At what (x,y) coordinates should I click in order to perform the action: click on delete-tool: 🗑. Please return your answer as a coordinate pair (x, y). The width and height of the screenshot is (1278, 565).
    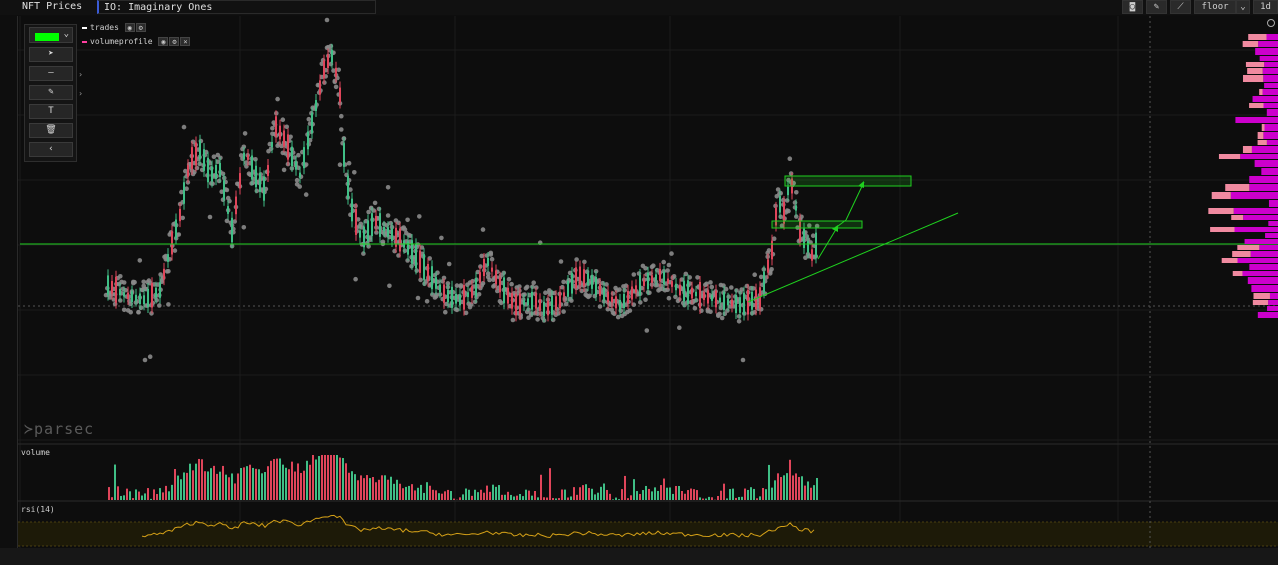
    Looking at the image, I should click on (51, 130).